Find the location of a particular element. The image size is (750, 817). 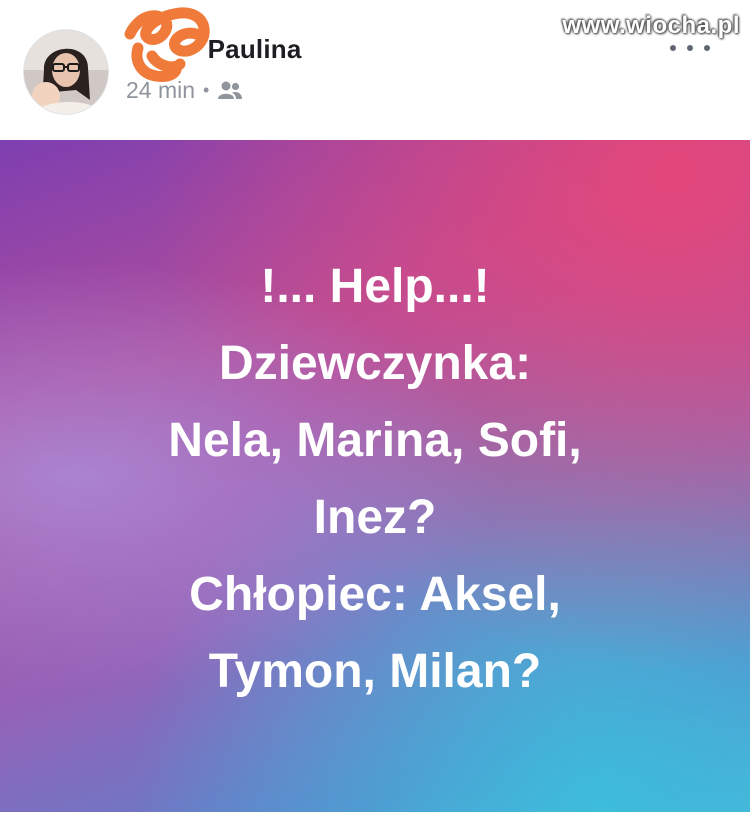

post-text-line: Inez? is located at coordinates (375, 517).